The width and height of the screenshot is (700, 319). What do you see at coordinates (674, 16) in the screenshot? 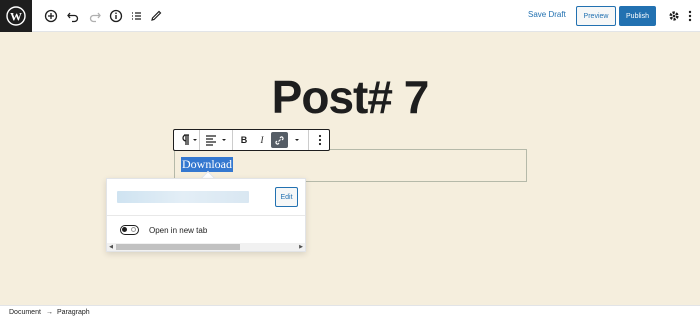
I see `settings-gear-icon` at bounding box center [674, 16].